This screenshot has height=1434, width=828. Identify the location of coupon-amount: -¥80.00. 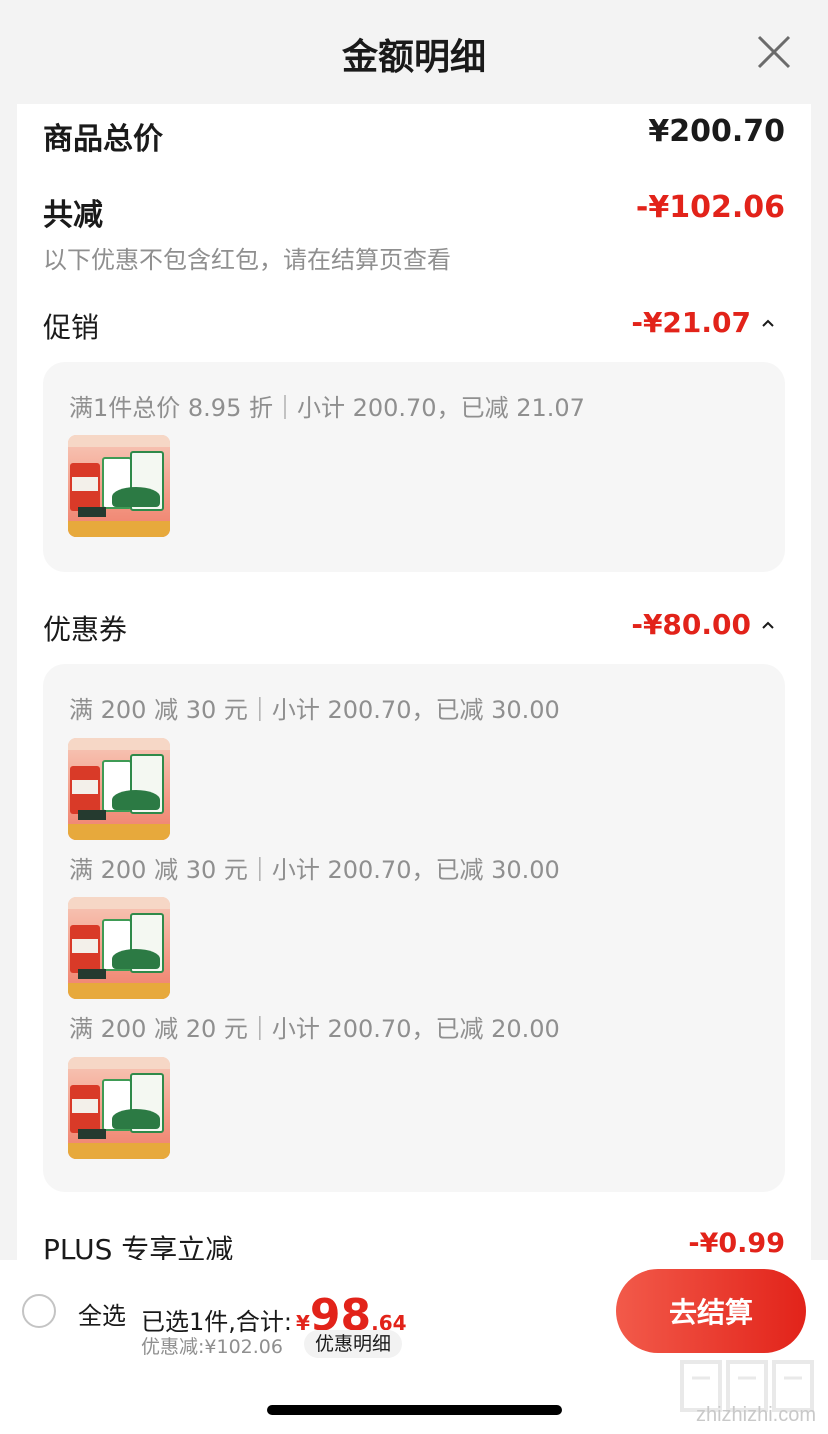
(691, 624).